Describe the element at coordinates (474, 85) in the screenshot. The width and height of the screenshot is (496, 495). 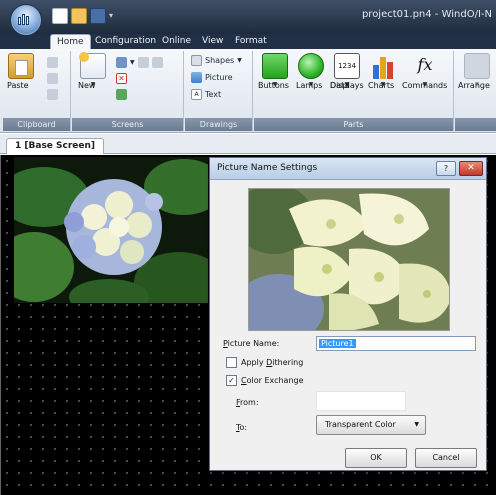
I see `arrange-label: Arrange` at that location.